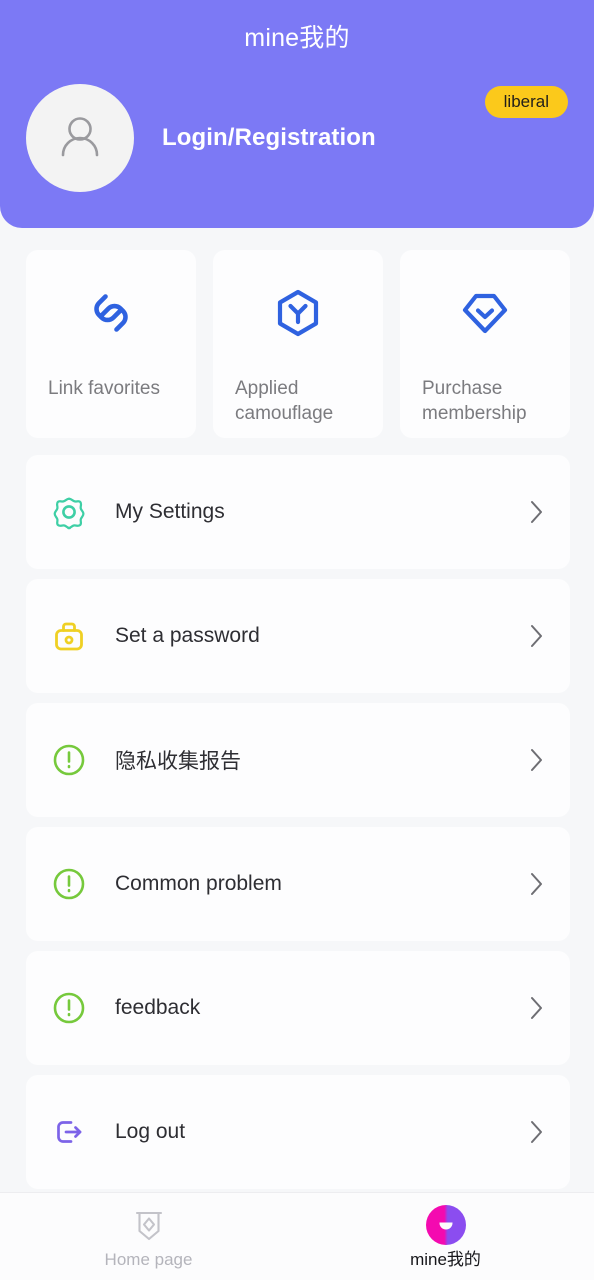  I want to click on quick-card-label: Applied camouflage, so click(284, 401).